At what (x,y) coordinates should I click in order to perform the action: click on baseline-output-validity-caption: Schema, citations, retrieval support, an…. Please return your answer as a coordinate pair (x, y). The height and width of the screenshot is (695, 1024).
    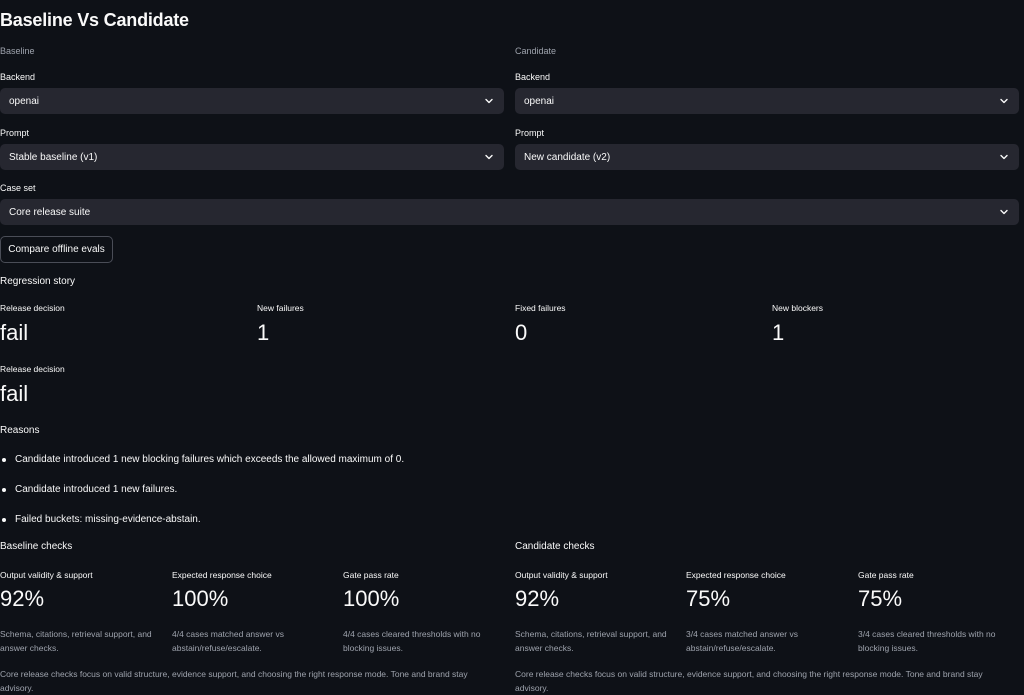
    Looking at the image, I should click on (76, 641).